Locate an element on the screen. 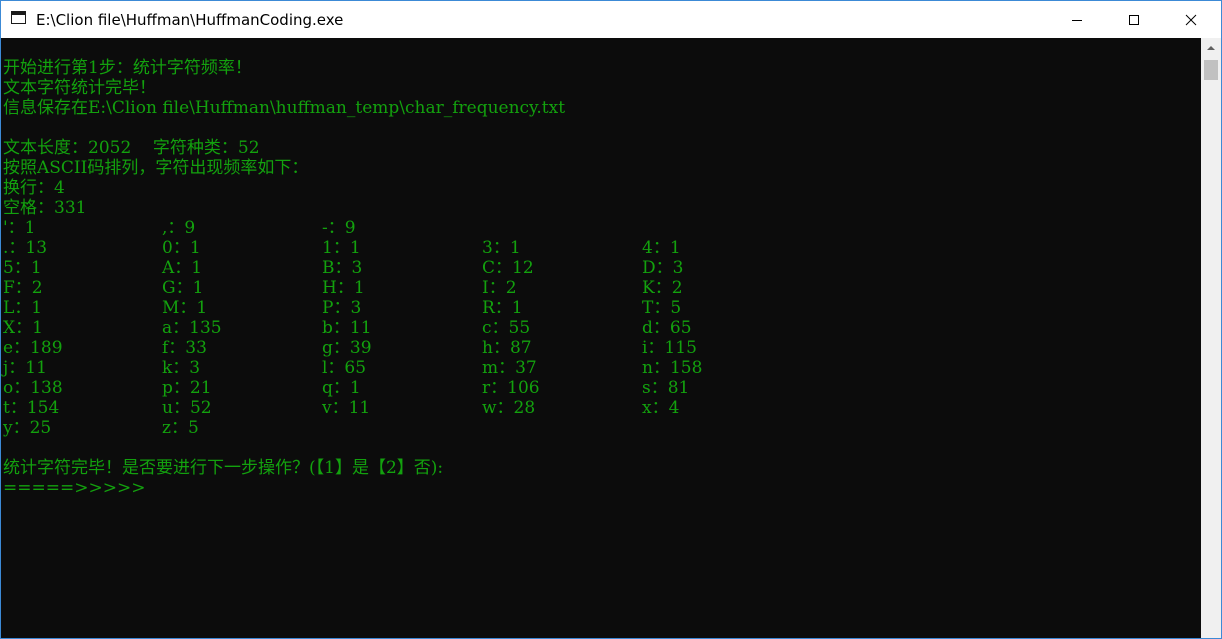 This screenshot has height=639, width=1222. frequency-cell: r：106 is located at coordinates (511, 388).